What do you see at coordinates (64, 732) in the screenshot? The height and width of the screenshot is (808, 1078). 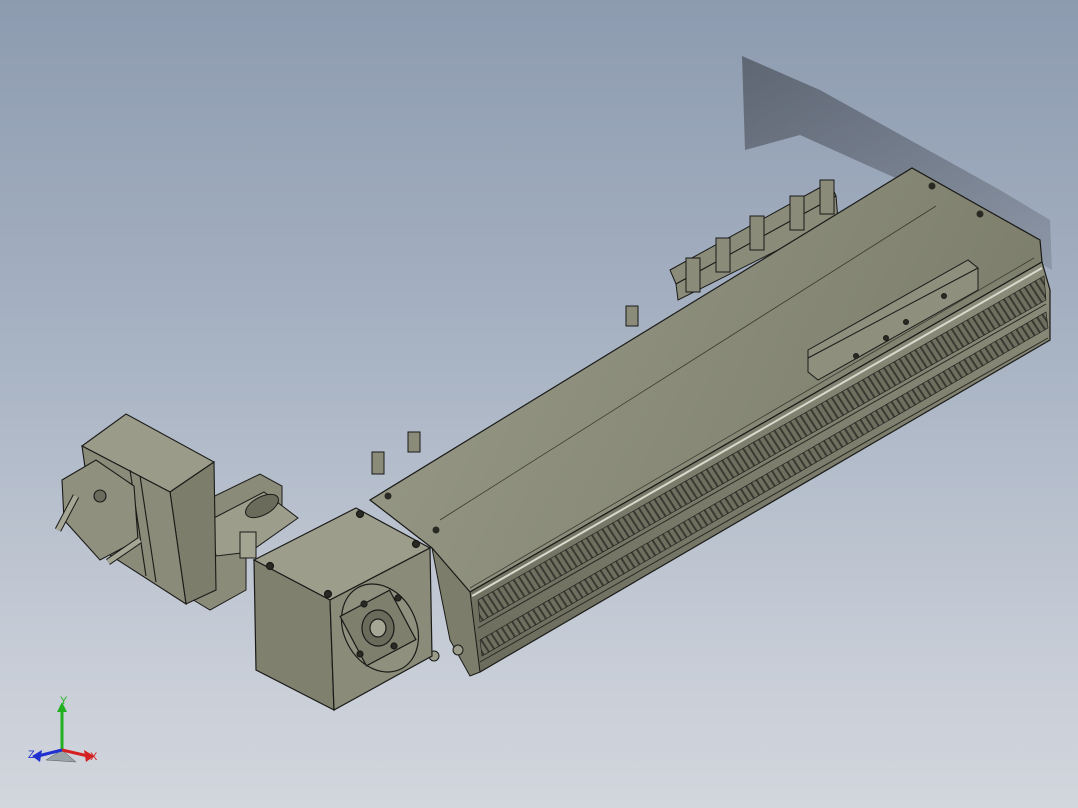 I see `axis-triad: Y X Z` at bounding box center [64, 732].